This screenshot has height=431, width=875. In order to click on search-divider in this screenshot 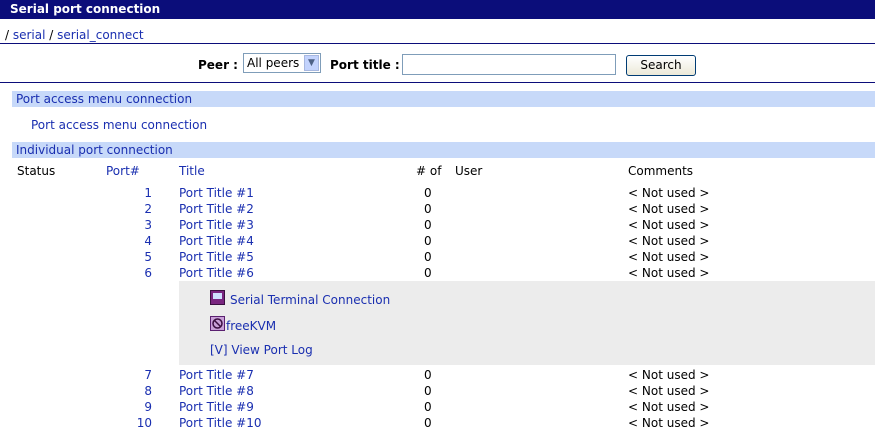, I will do `click(437, 82)`.